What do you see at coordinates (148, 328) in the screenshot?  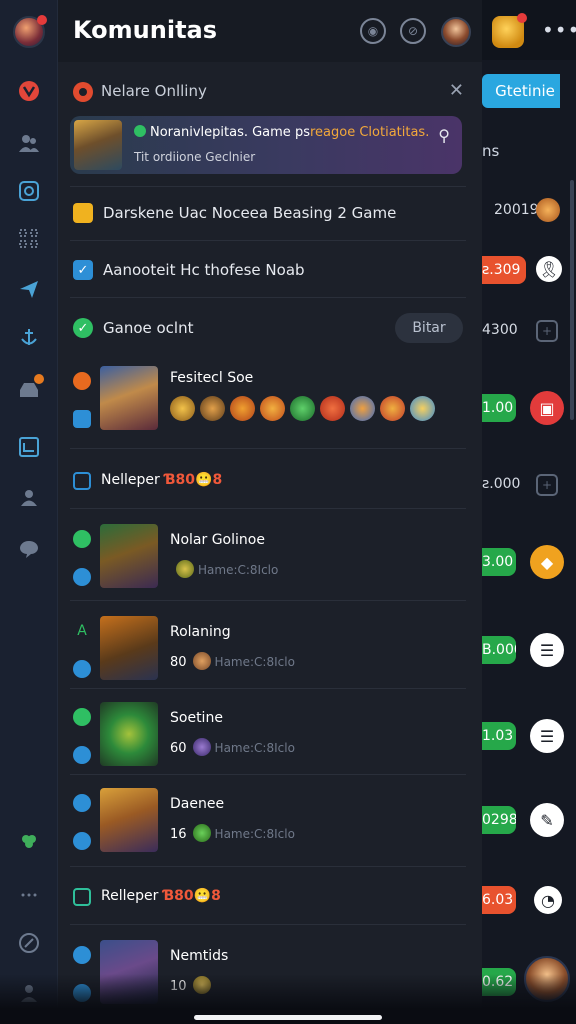 I see `list-item-label: Ganoe oclnt` at bounding box center [148, 328].